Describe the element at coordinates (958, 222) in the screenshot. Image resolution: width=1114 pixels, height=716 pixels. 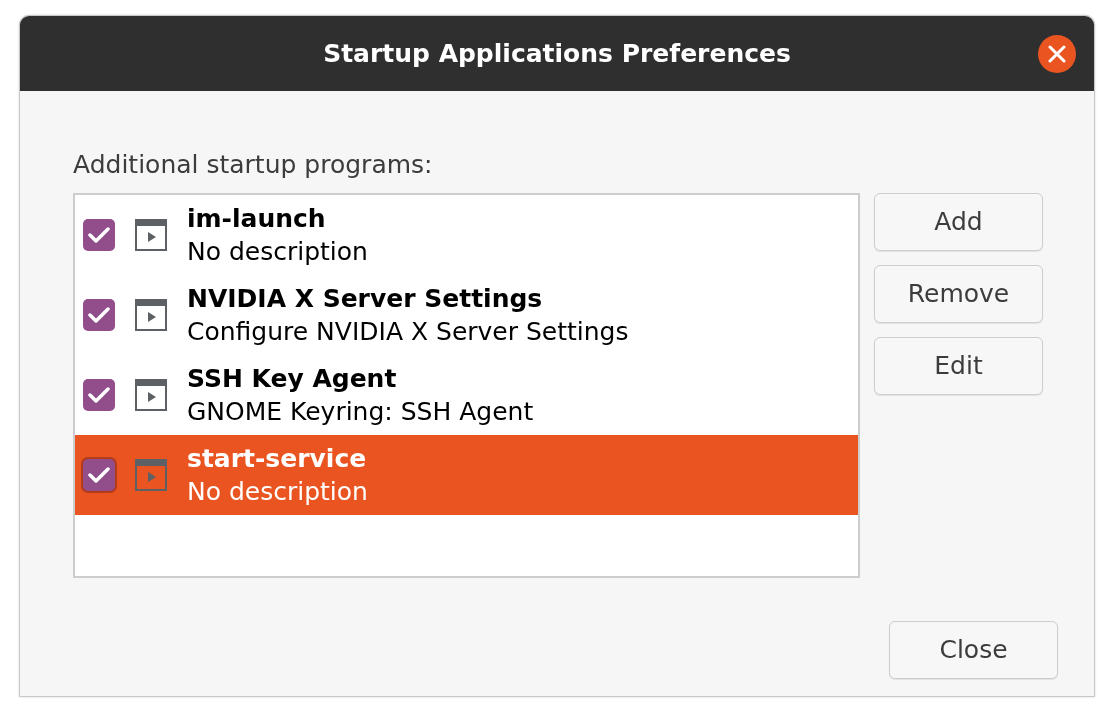
I see `action-button: Add` at that location.